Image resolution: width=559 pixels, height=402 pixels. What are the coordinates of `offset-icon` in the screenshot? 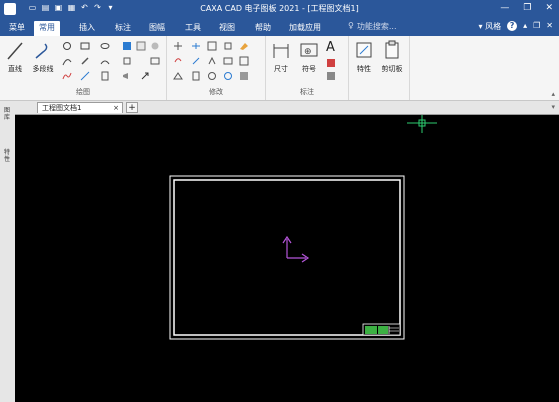 It's located at (228, 61).